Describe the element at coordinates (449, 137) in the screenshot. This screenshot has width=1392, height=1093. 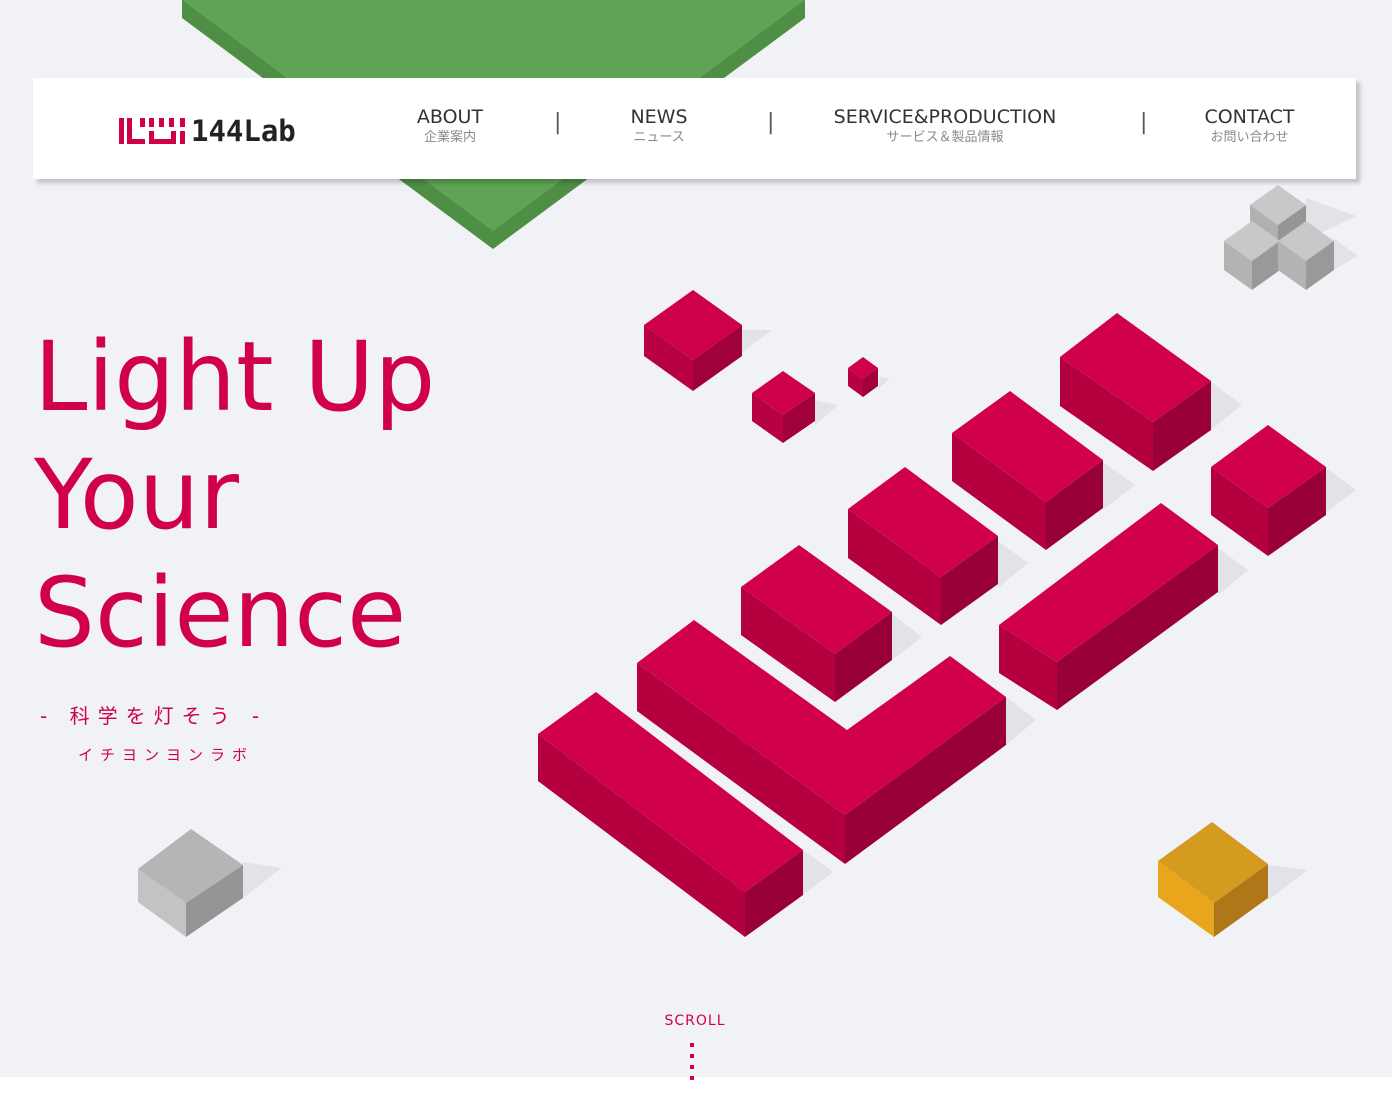
I see `nav-about-sublabel: 企業案内` at that location.